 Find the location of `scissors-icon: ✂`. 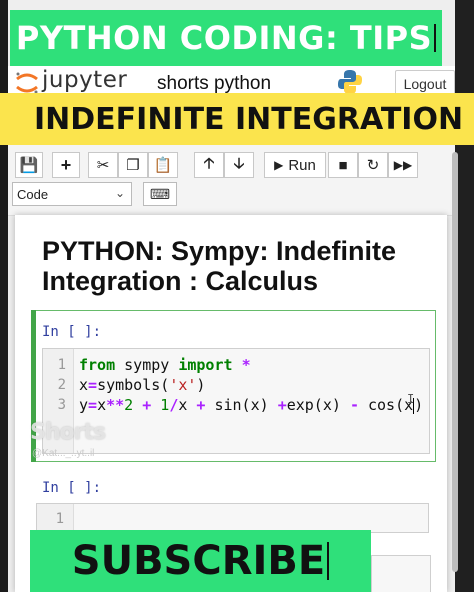

scissors-icon: ✂ is located at coordinates (103, 165).